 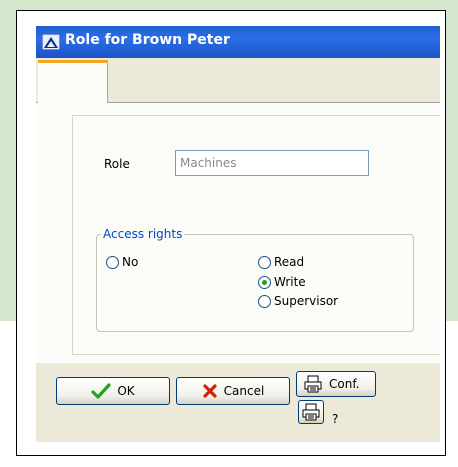 What do you see at coordinates (73, 82) in the screenshot?
I see `tab-general` at bounding box center [73, 82].